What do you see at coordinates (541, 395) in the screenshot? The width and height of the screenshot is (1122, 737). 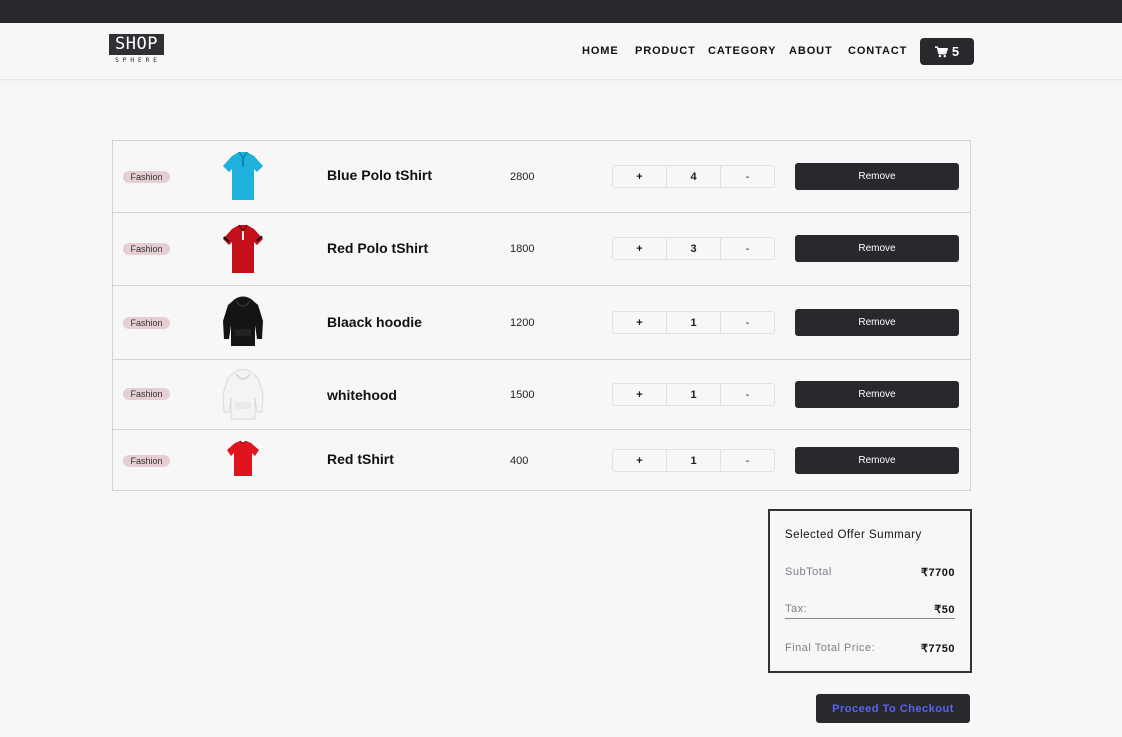 I see `cart-row: Fashion whitehood 1500 + 1 - Remove` at bounding box center [541, 395].